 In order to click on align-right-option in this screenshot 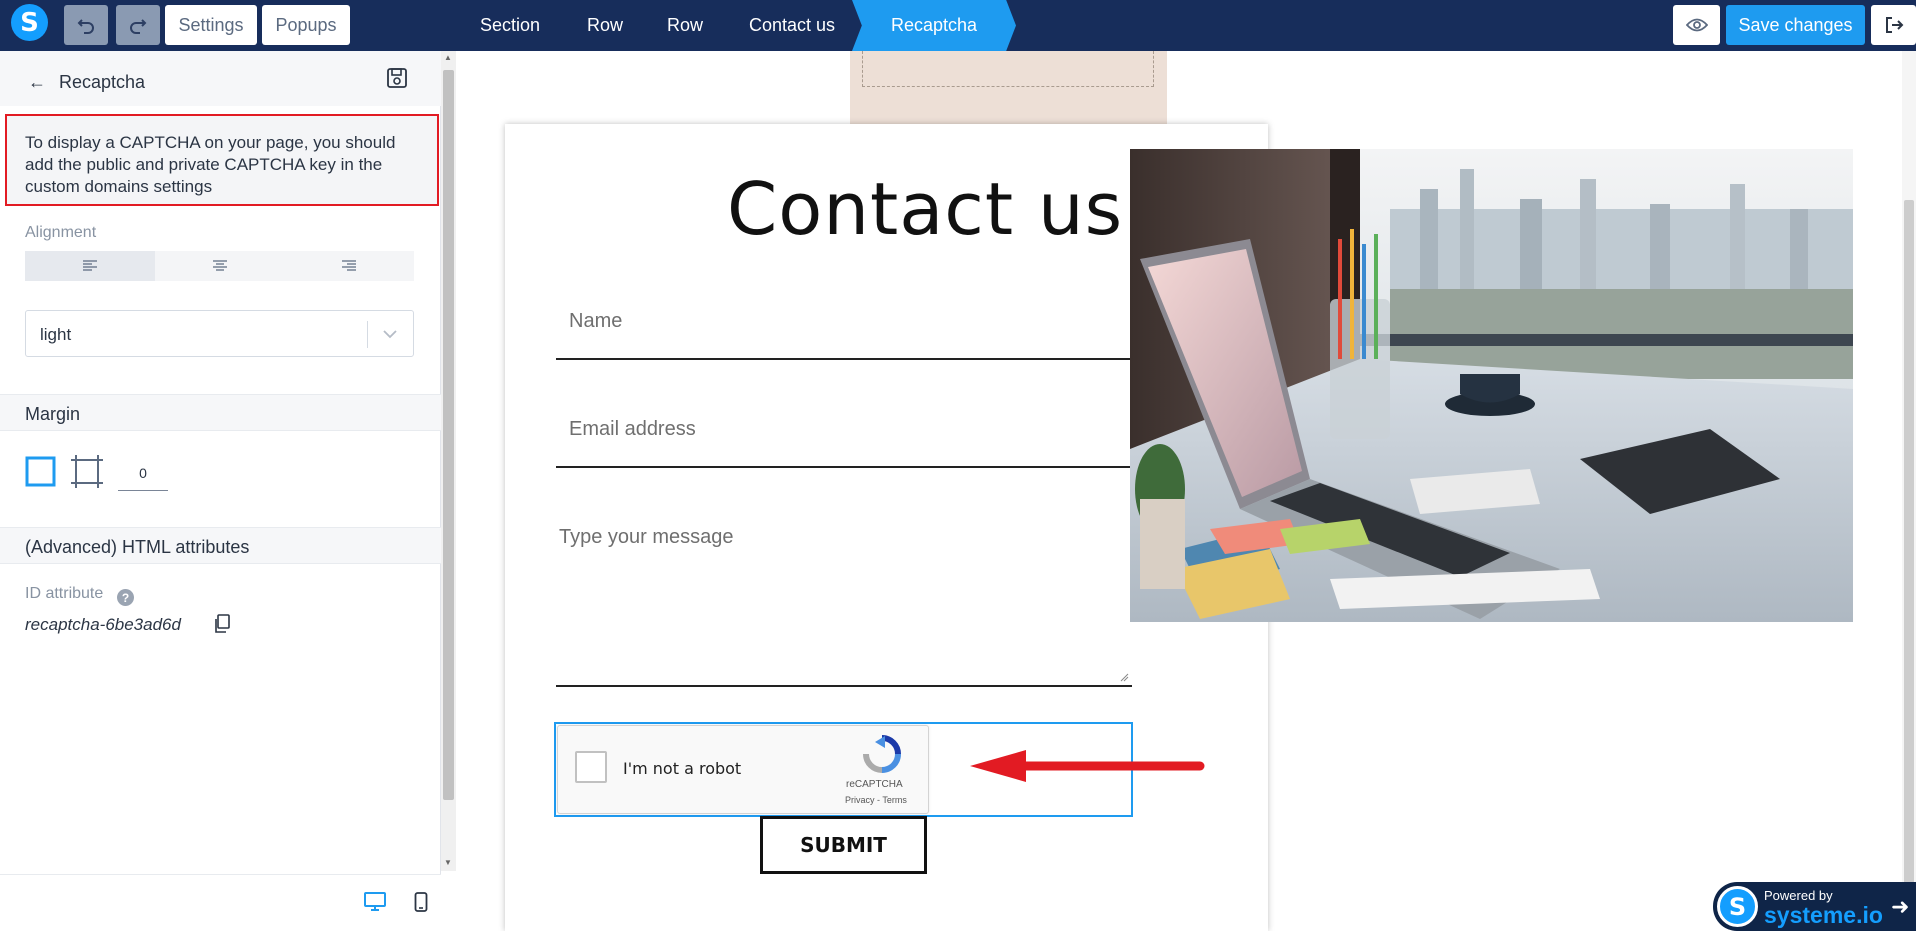, I will do `click(349, 266)`.